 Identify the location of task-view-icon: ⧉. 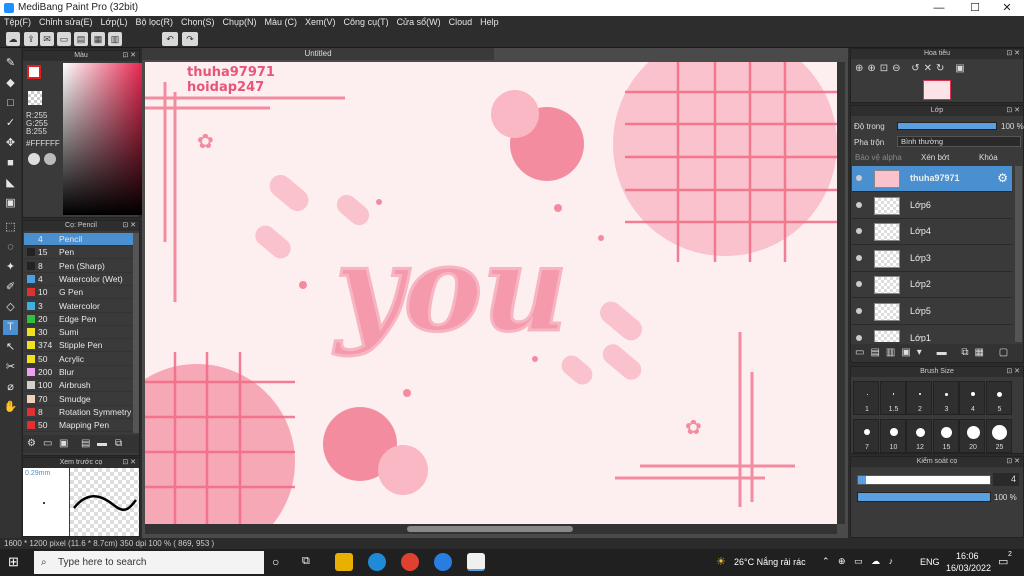
(306, 561).